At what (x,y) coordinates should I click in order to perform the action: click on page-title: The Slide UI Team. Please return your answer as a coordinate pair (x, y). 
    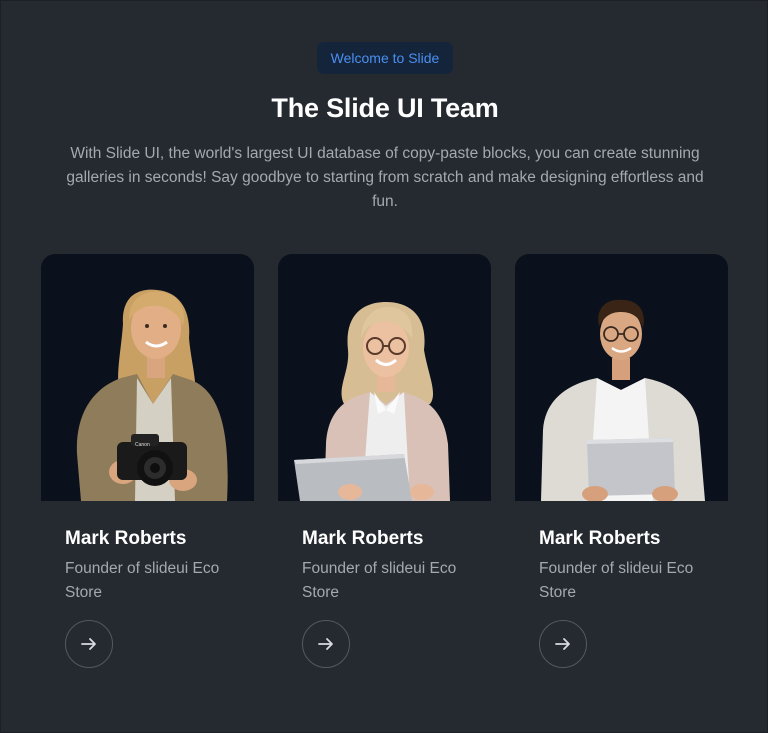
    Looking at the image, I should click on (385, 108).